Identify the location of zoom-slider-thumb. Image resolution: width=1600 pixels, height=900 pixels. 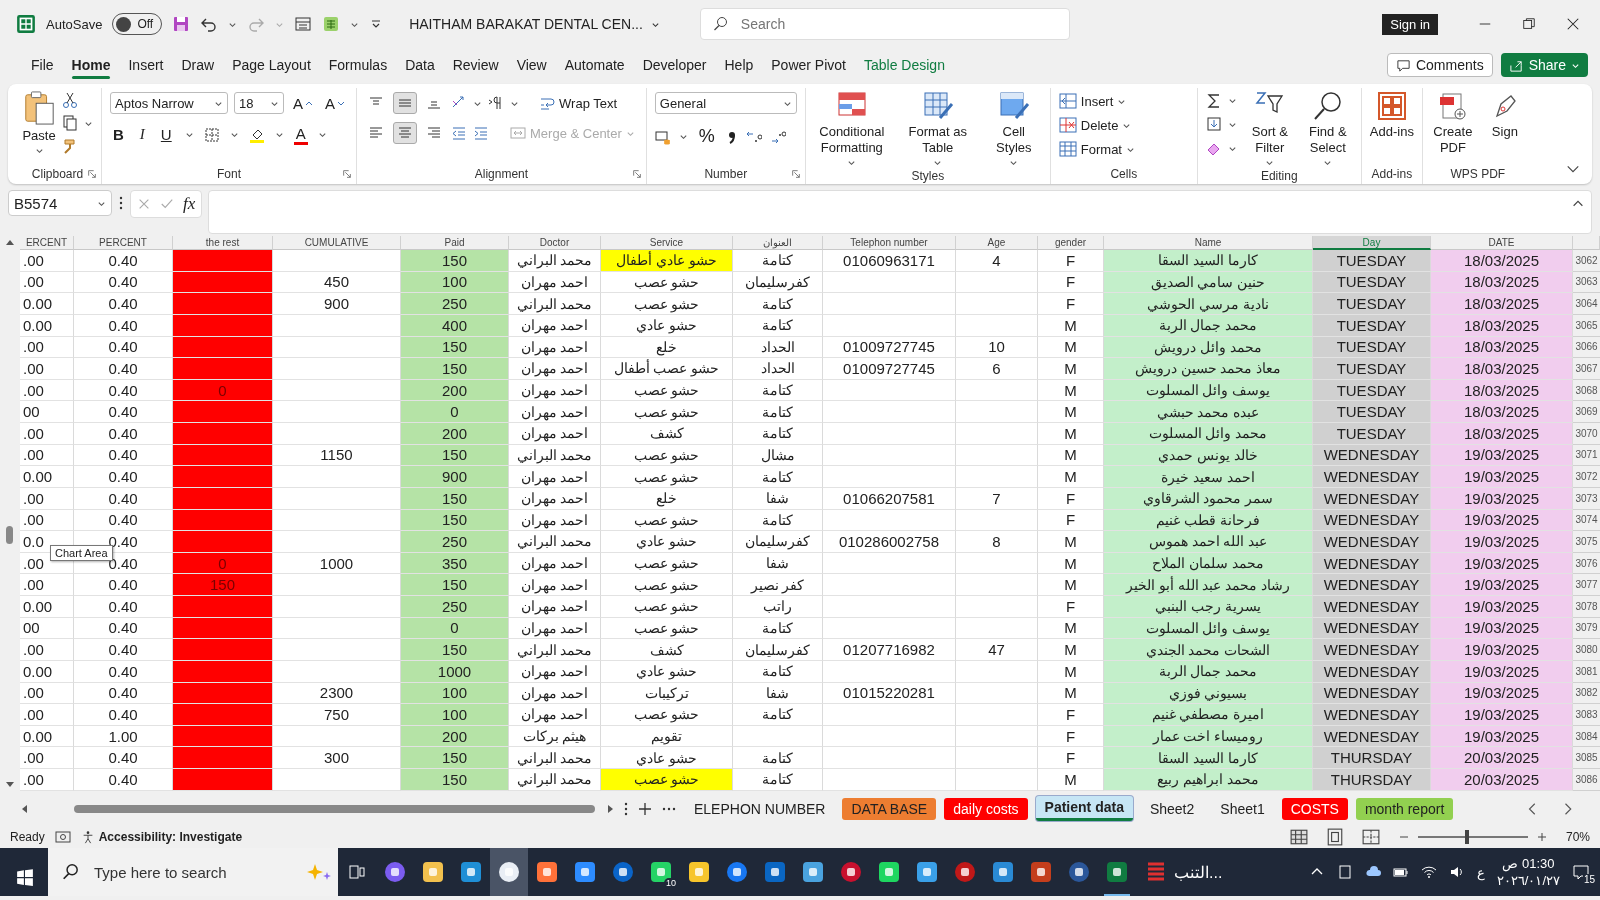
(1467, 837).